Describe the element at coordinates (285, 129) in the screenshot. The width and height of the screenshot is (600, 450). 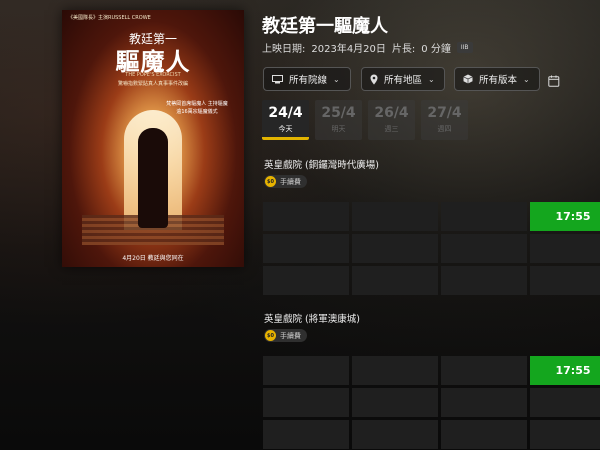
I see `date-weekday: 今天` at that location.